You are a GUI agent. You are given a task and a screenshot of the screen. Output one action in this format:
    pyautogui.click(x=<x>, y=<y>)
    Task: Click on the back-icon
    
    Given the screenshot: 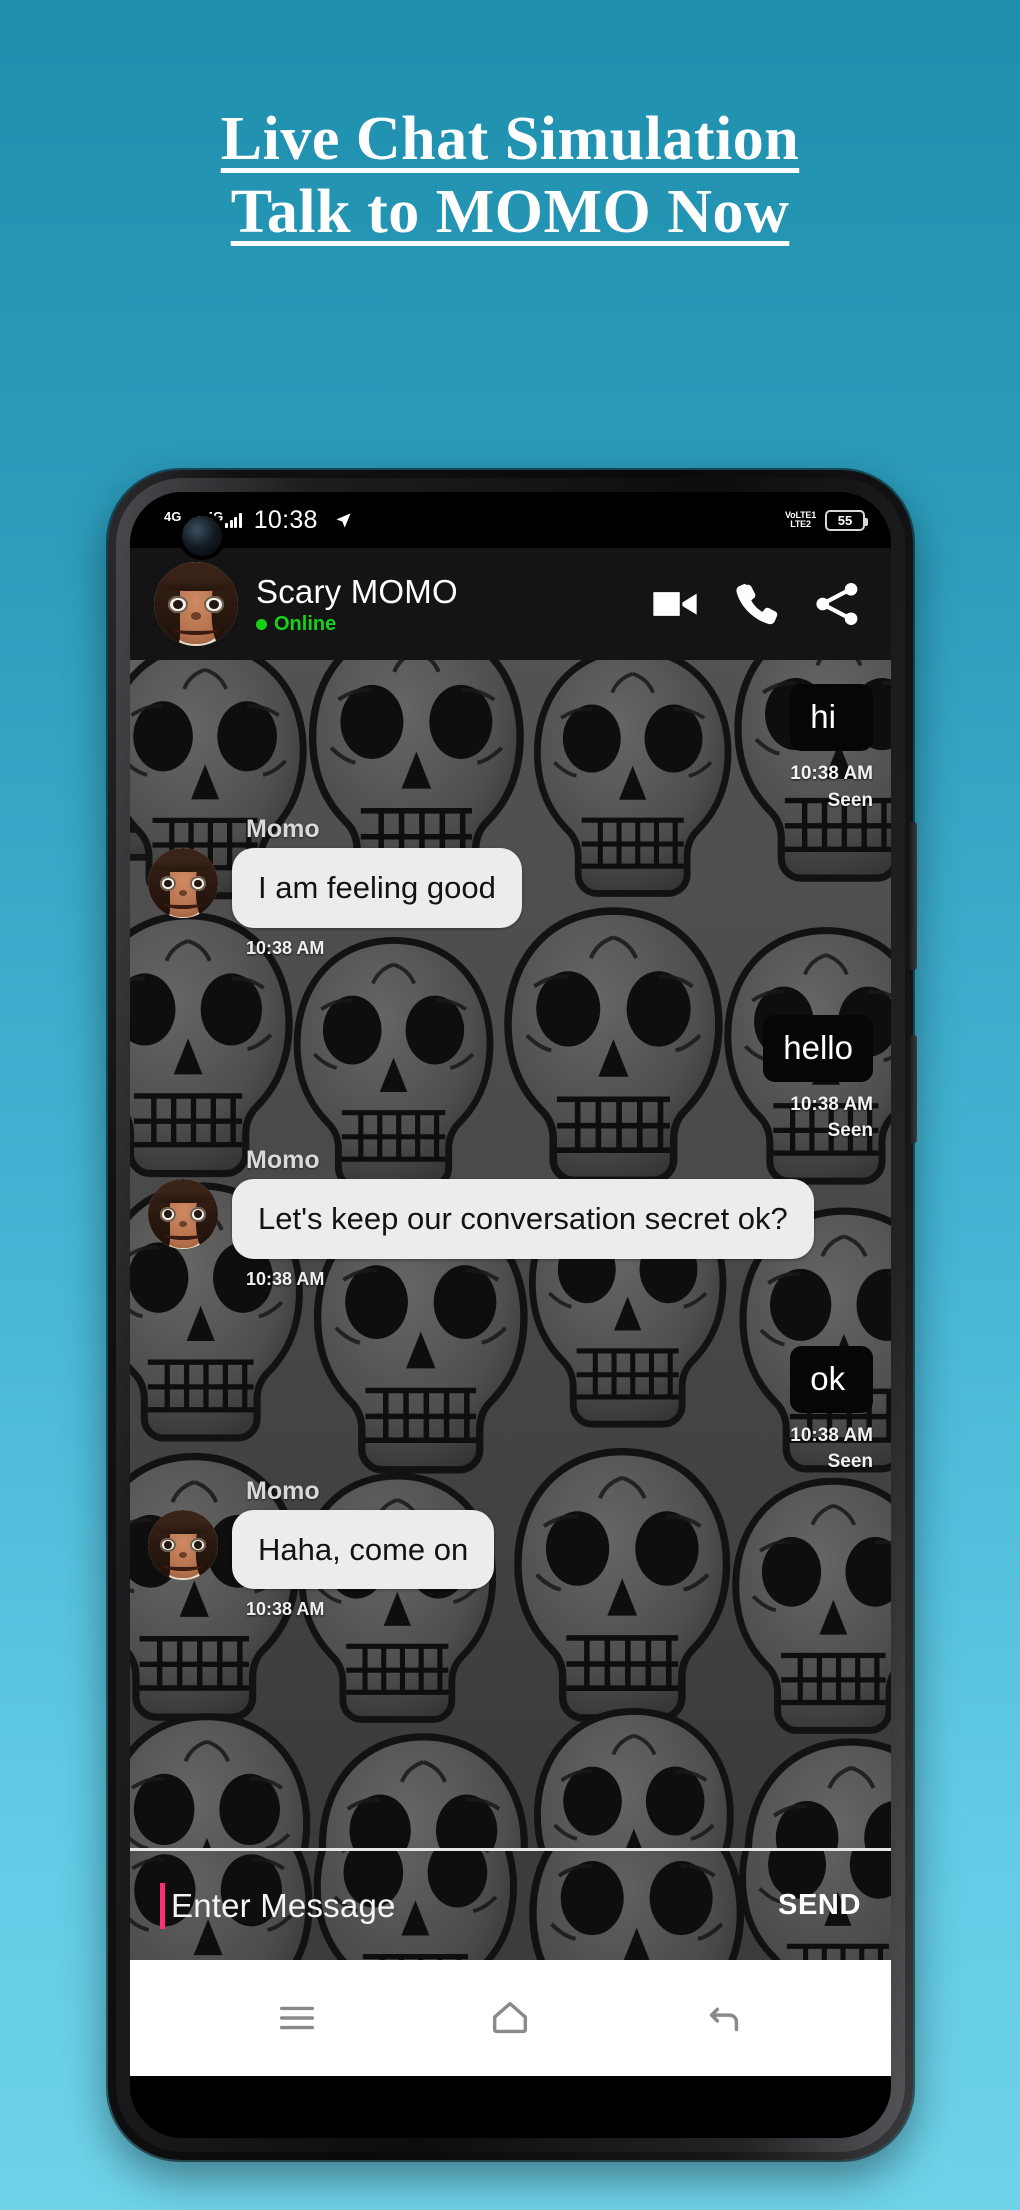 What is the action you would take?
    pyautogui.click(x=724, y=2018)
    